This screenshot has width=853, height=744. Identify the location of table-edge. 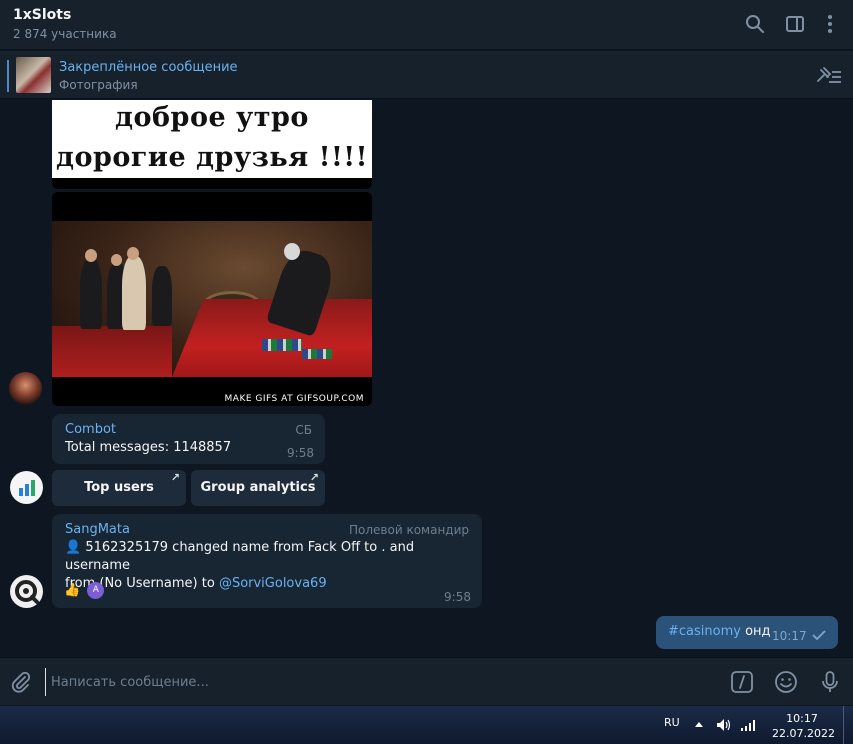
(112, 351).